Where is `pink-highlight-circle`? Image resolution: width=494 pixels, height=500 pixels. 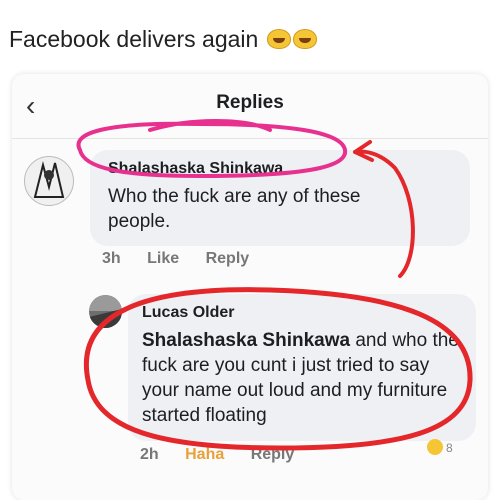
pink-highlight-circle is located at coordinates (212, 149).